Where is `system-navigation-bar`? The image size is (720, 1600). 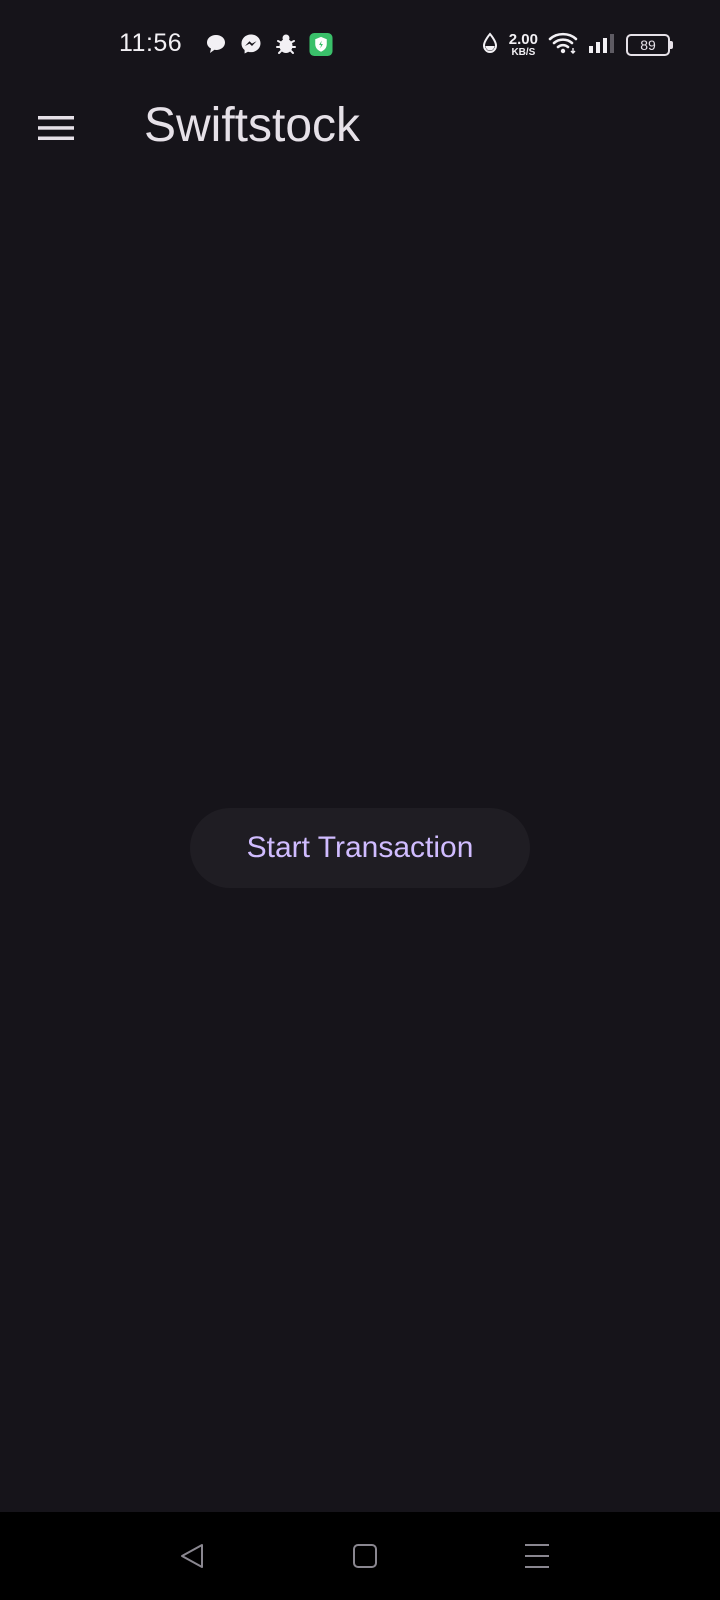
system-navigation-bar is located at coordinates (360, 1556).